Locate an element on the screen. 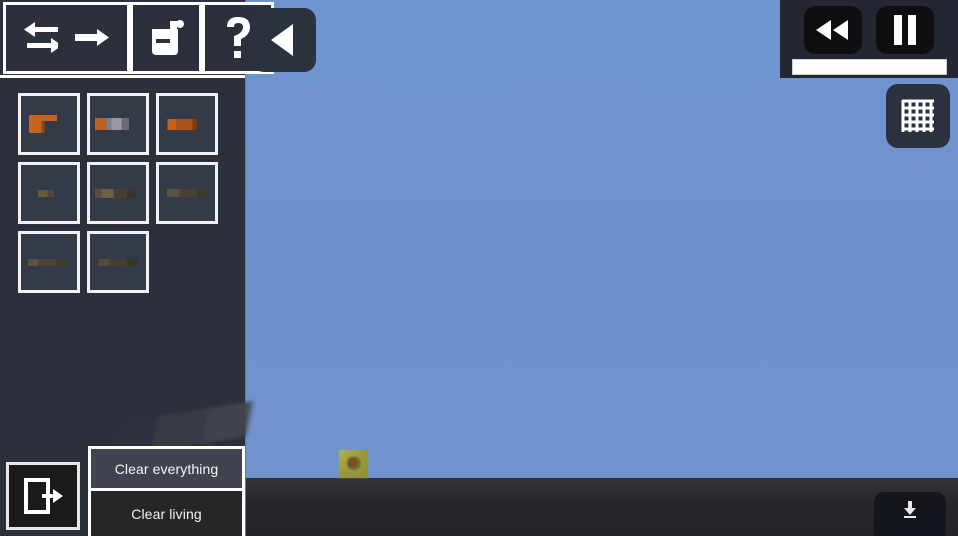  collapse-panel-button is located at coordinates (284, 40).